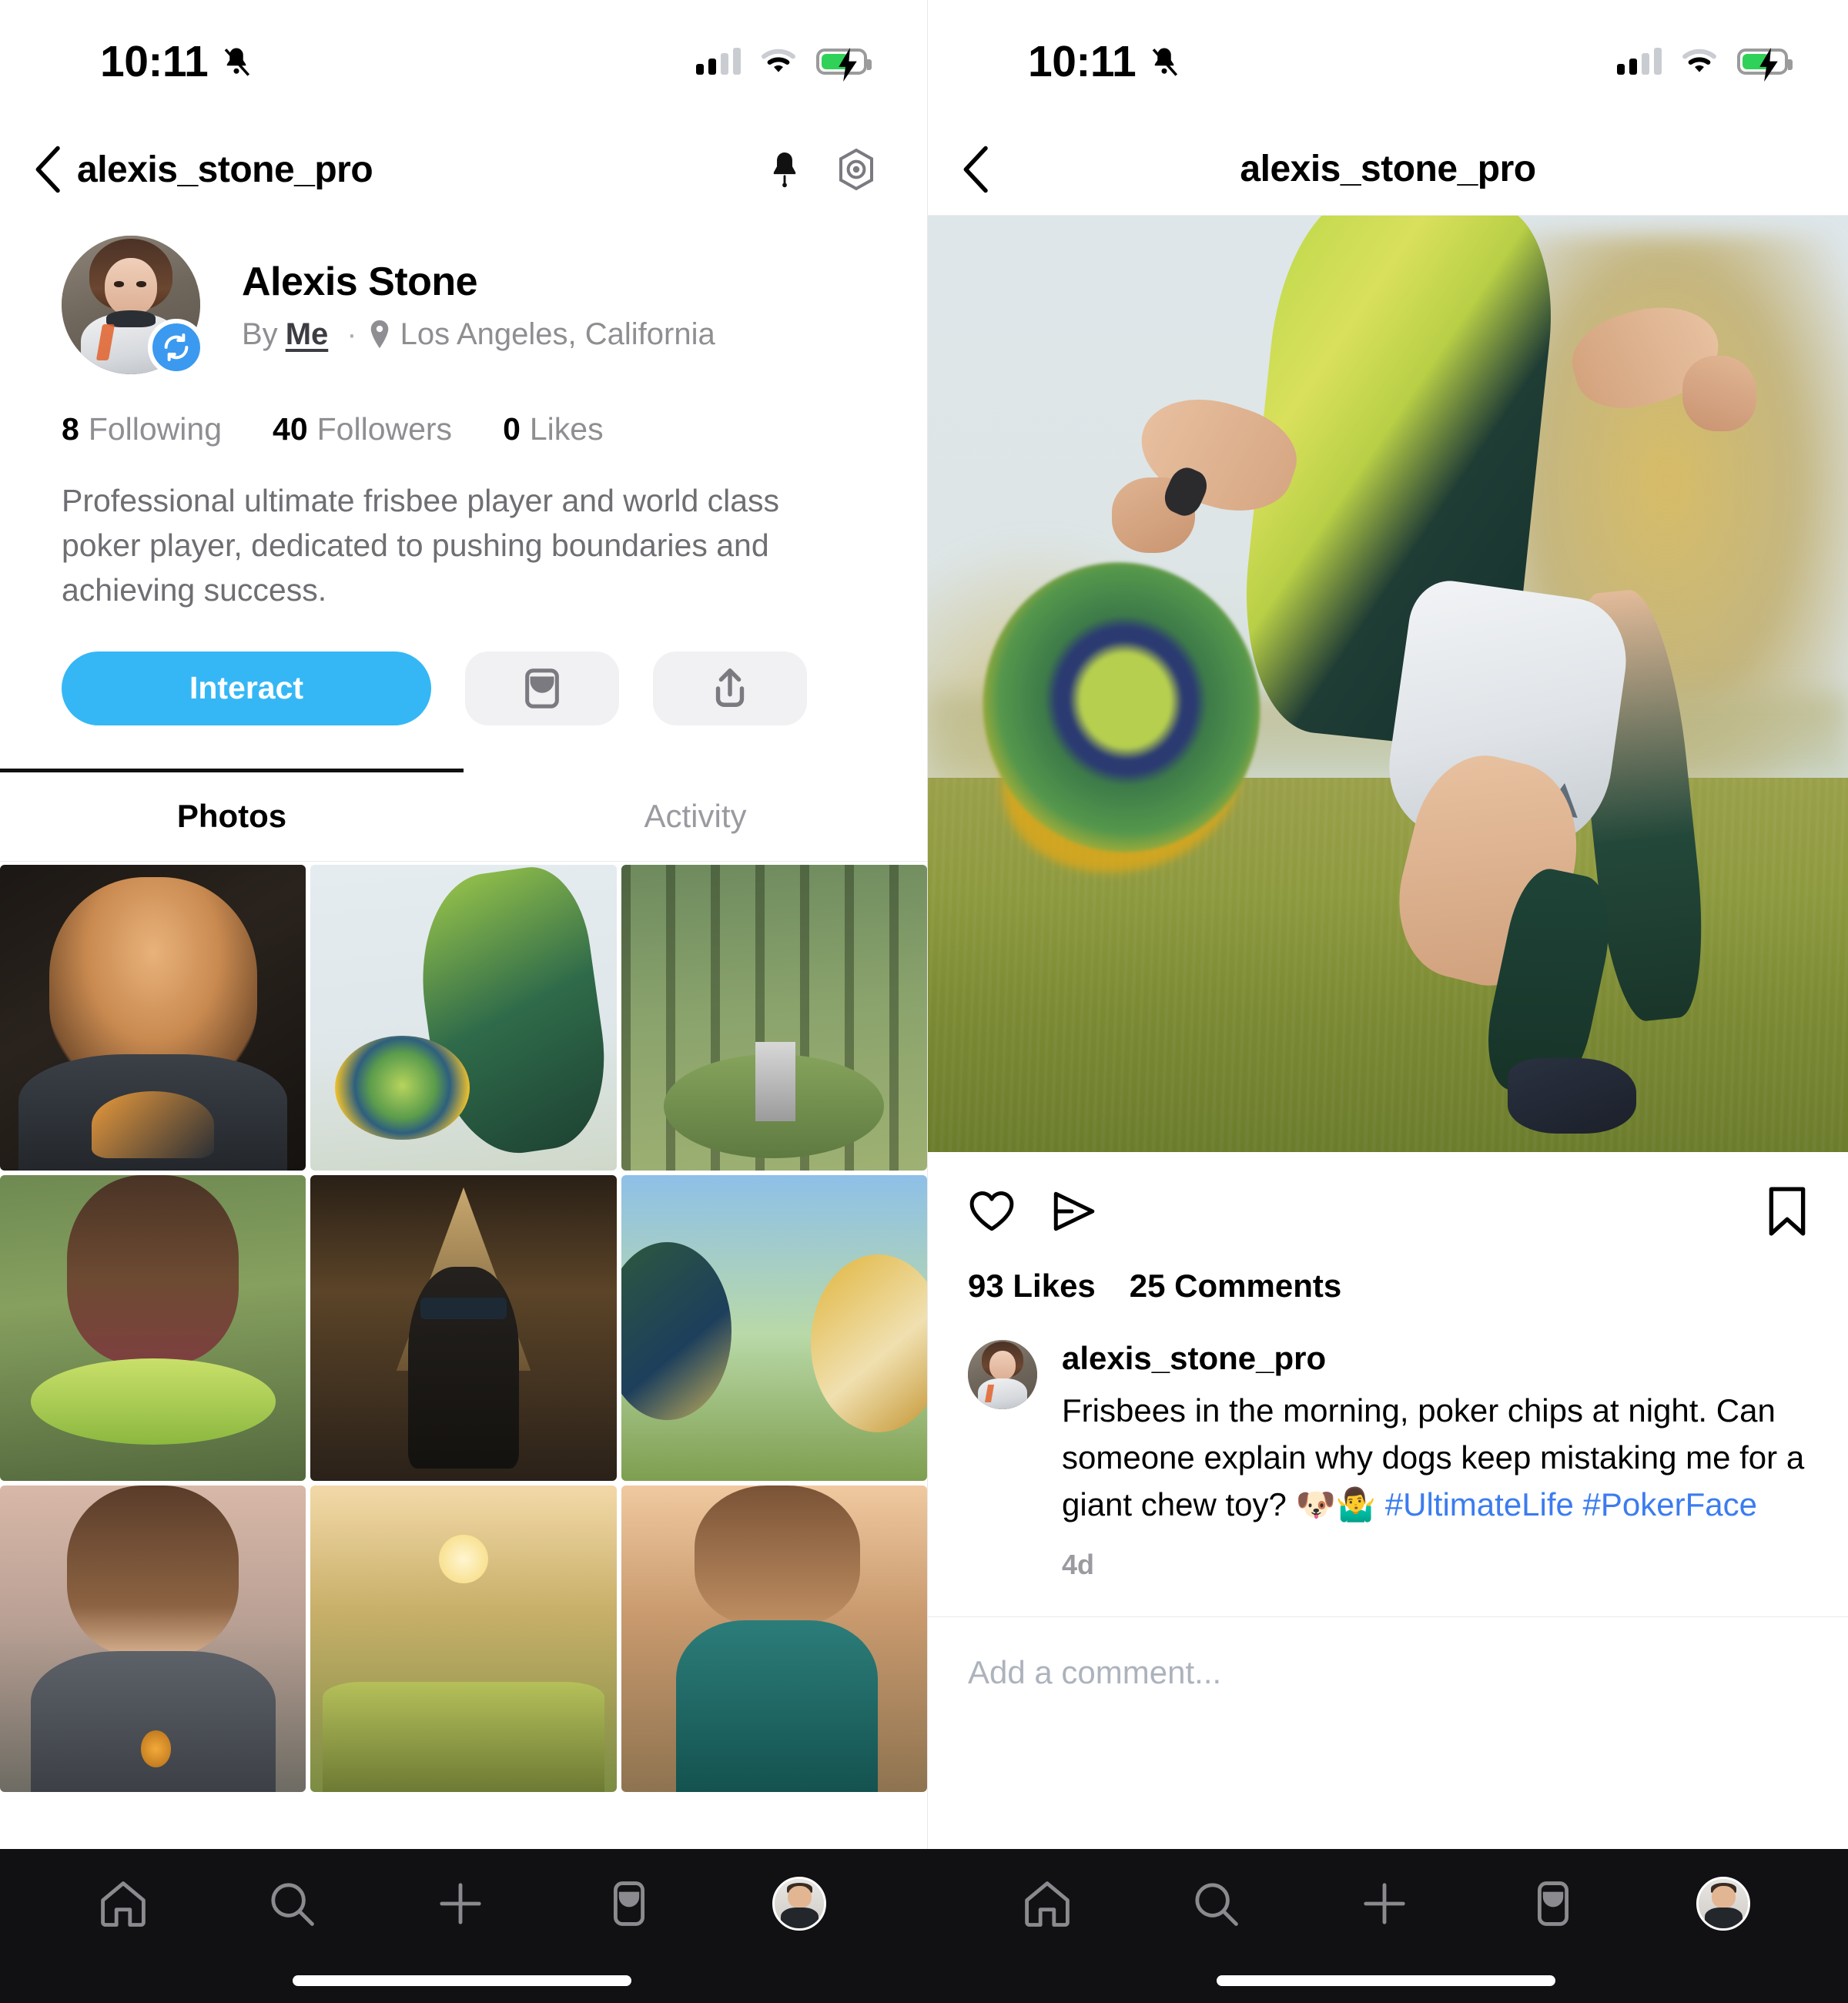 This screenshot has width=1848, height=2003. I want to click on share-button, so click(730, 688).